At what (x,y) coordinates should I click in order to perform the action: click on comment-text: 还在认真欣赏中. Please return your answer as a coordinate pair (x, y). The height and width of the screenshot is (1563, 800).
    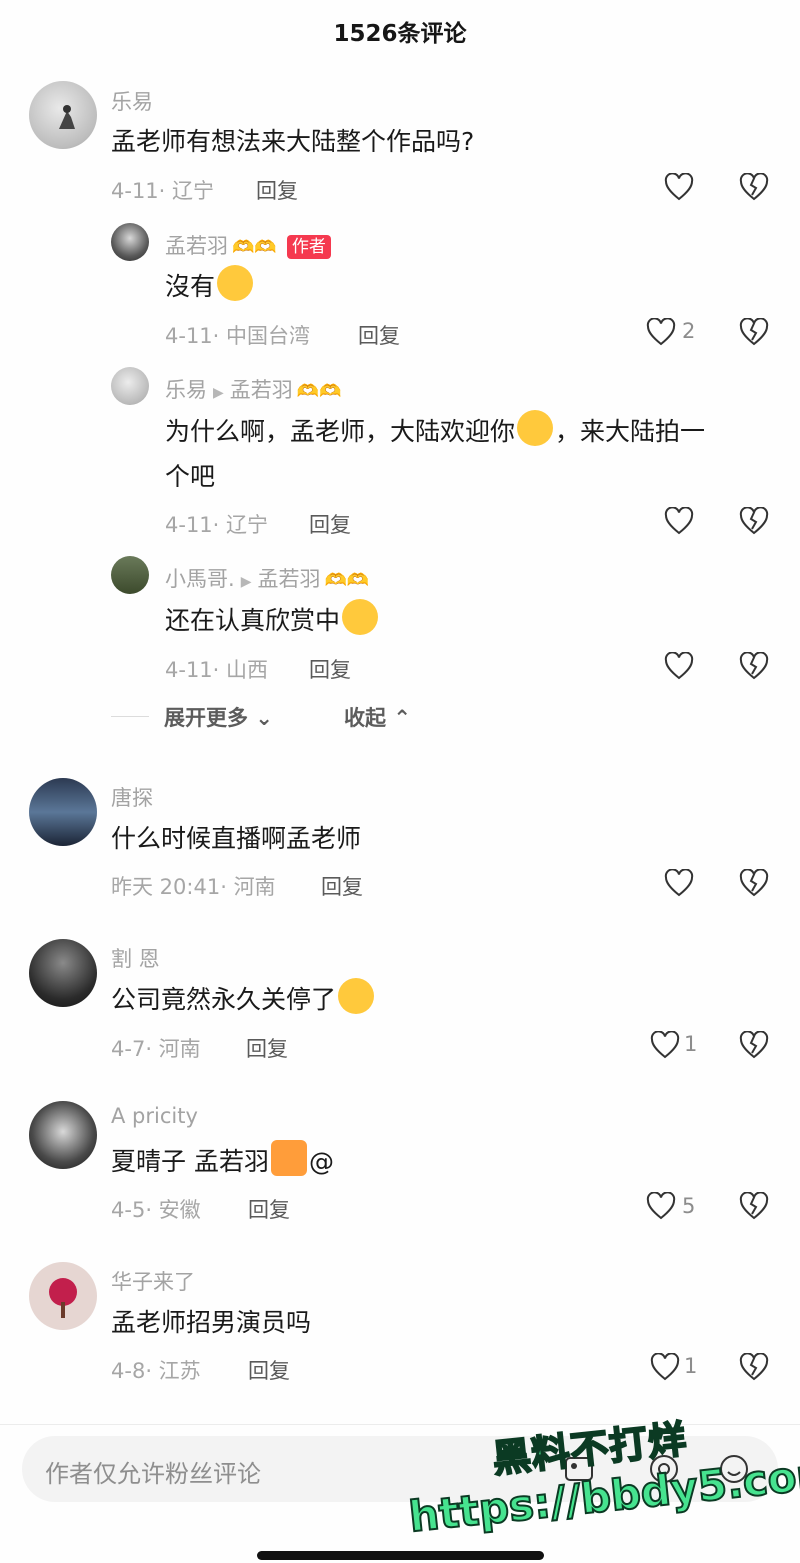
    Looking at the image, I should click on (253, 620).